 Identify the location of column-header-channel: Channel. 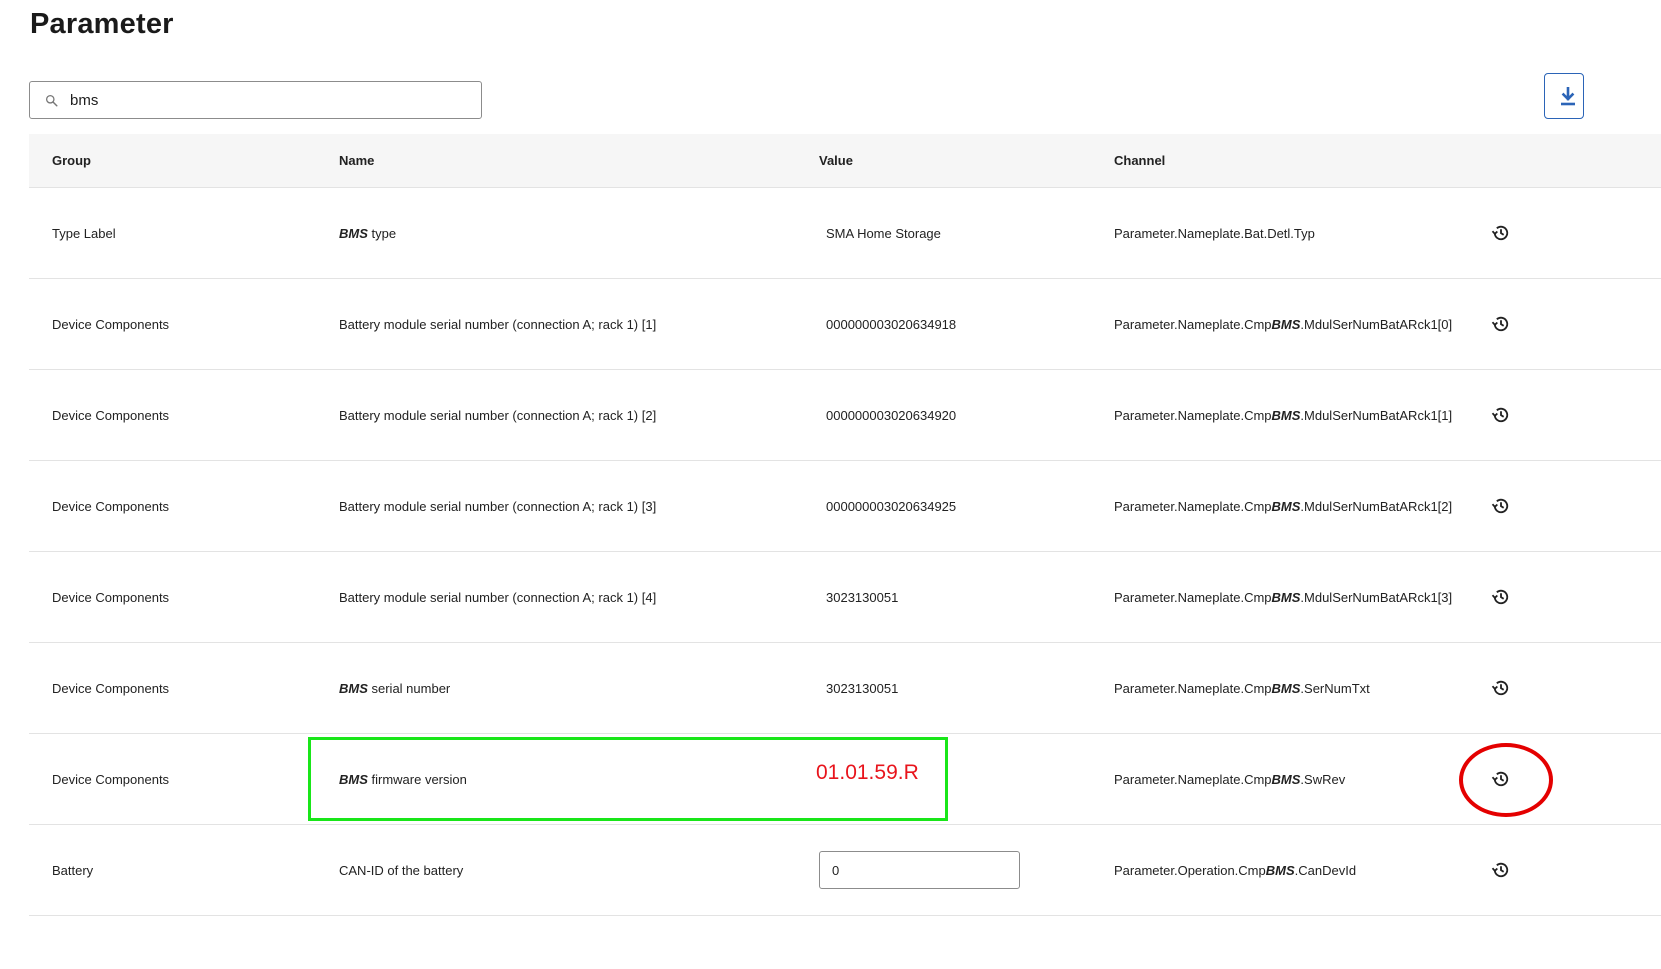
(1139, 160).